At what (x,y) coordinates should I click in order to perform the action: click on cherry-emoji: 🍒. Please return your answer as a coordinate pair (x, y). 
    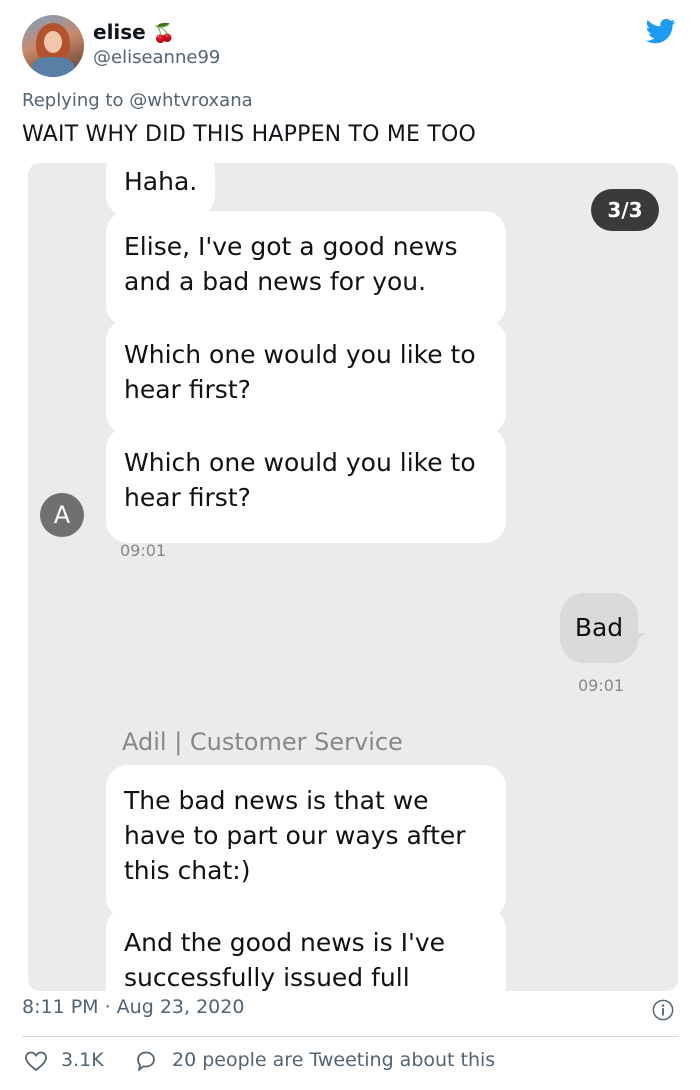
    Looking at the image, I should click on (164, 33).